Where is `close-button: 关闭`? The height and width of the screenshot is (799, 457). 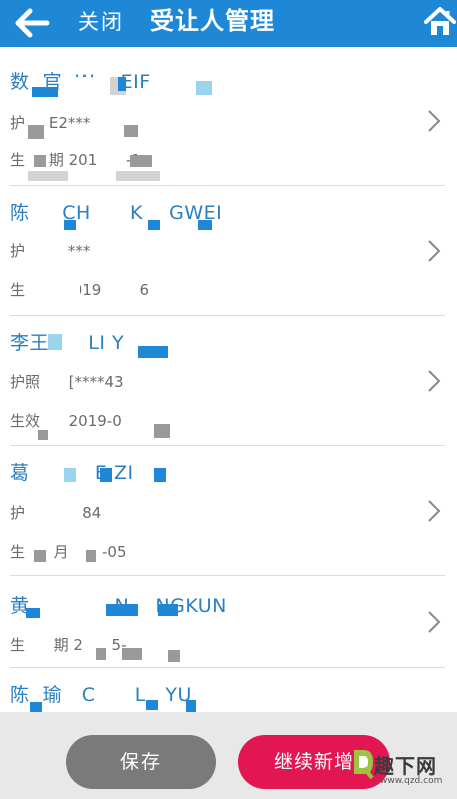 close-button: 关闭 is located at coordinates (101, 22).